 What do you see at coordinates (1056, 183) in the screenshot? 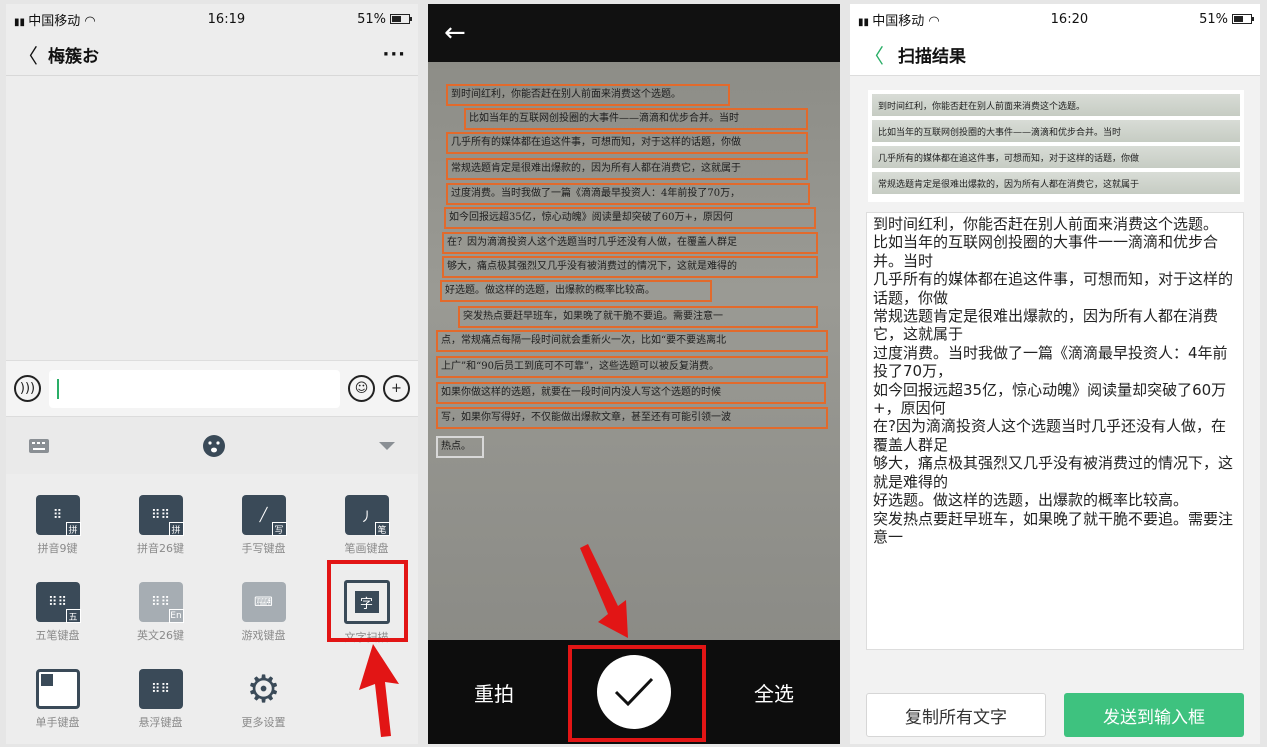
I see `thumb-line: 常规选题肯定是很难出爆款的，因为所有人都在消费它，这就属于` at bounding box center [1056, 183].